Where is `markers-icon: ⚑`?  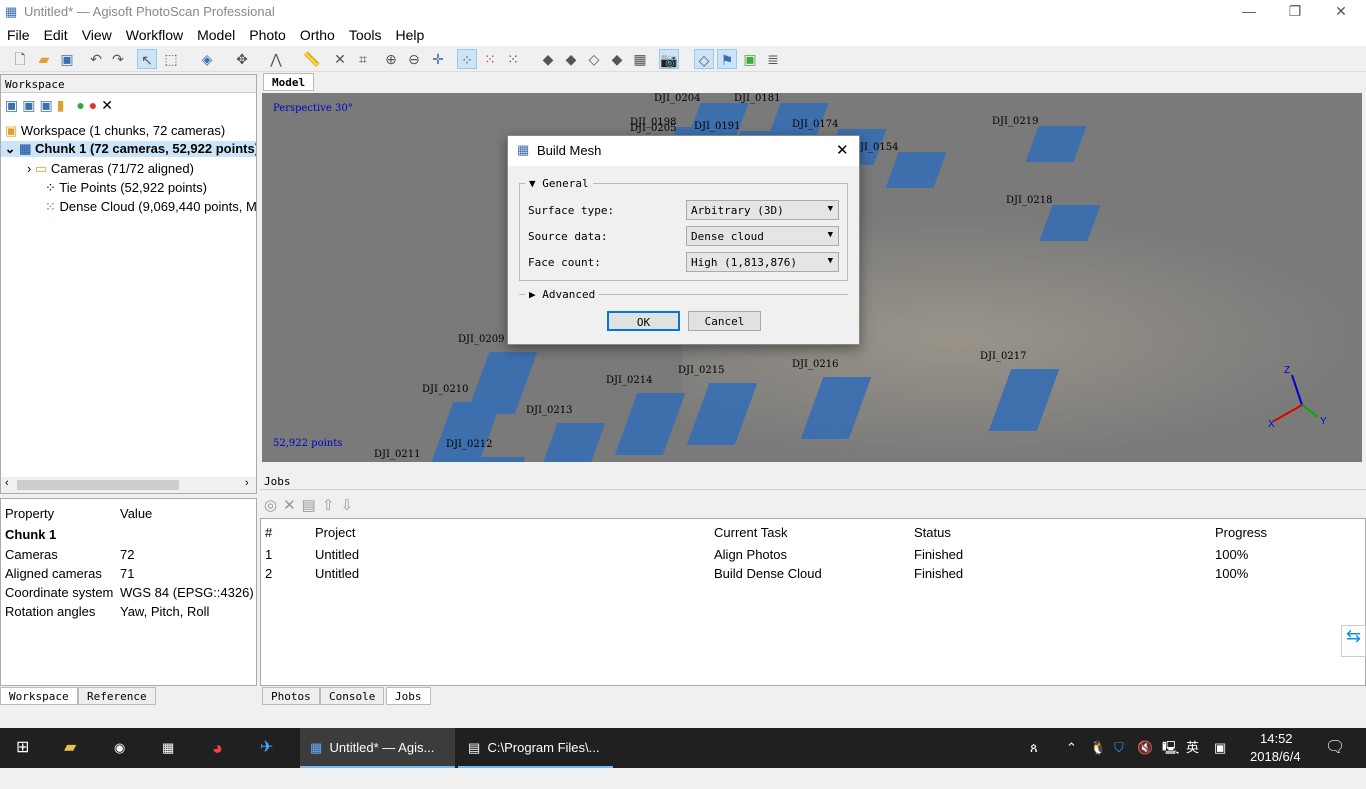
markers-icon: ⚑ is located at coordinates (727, 59).